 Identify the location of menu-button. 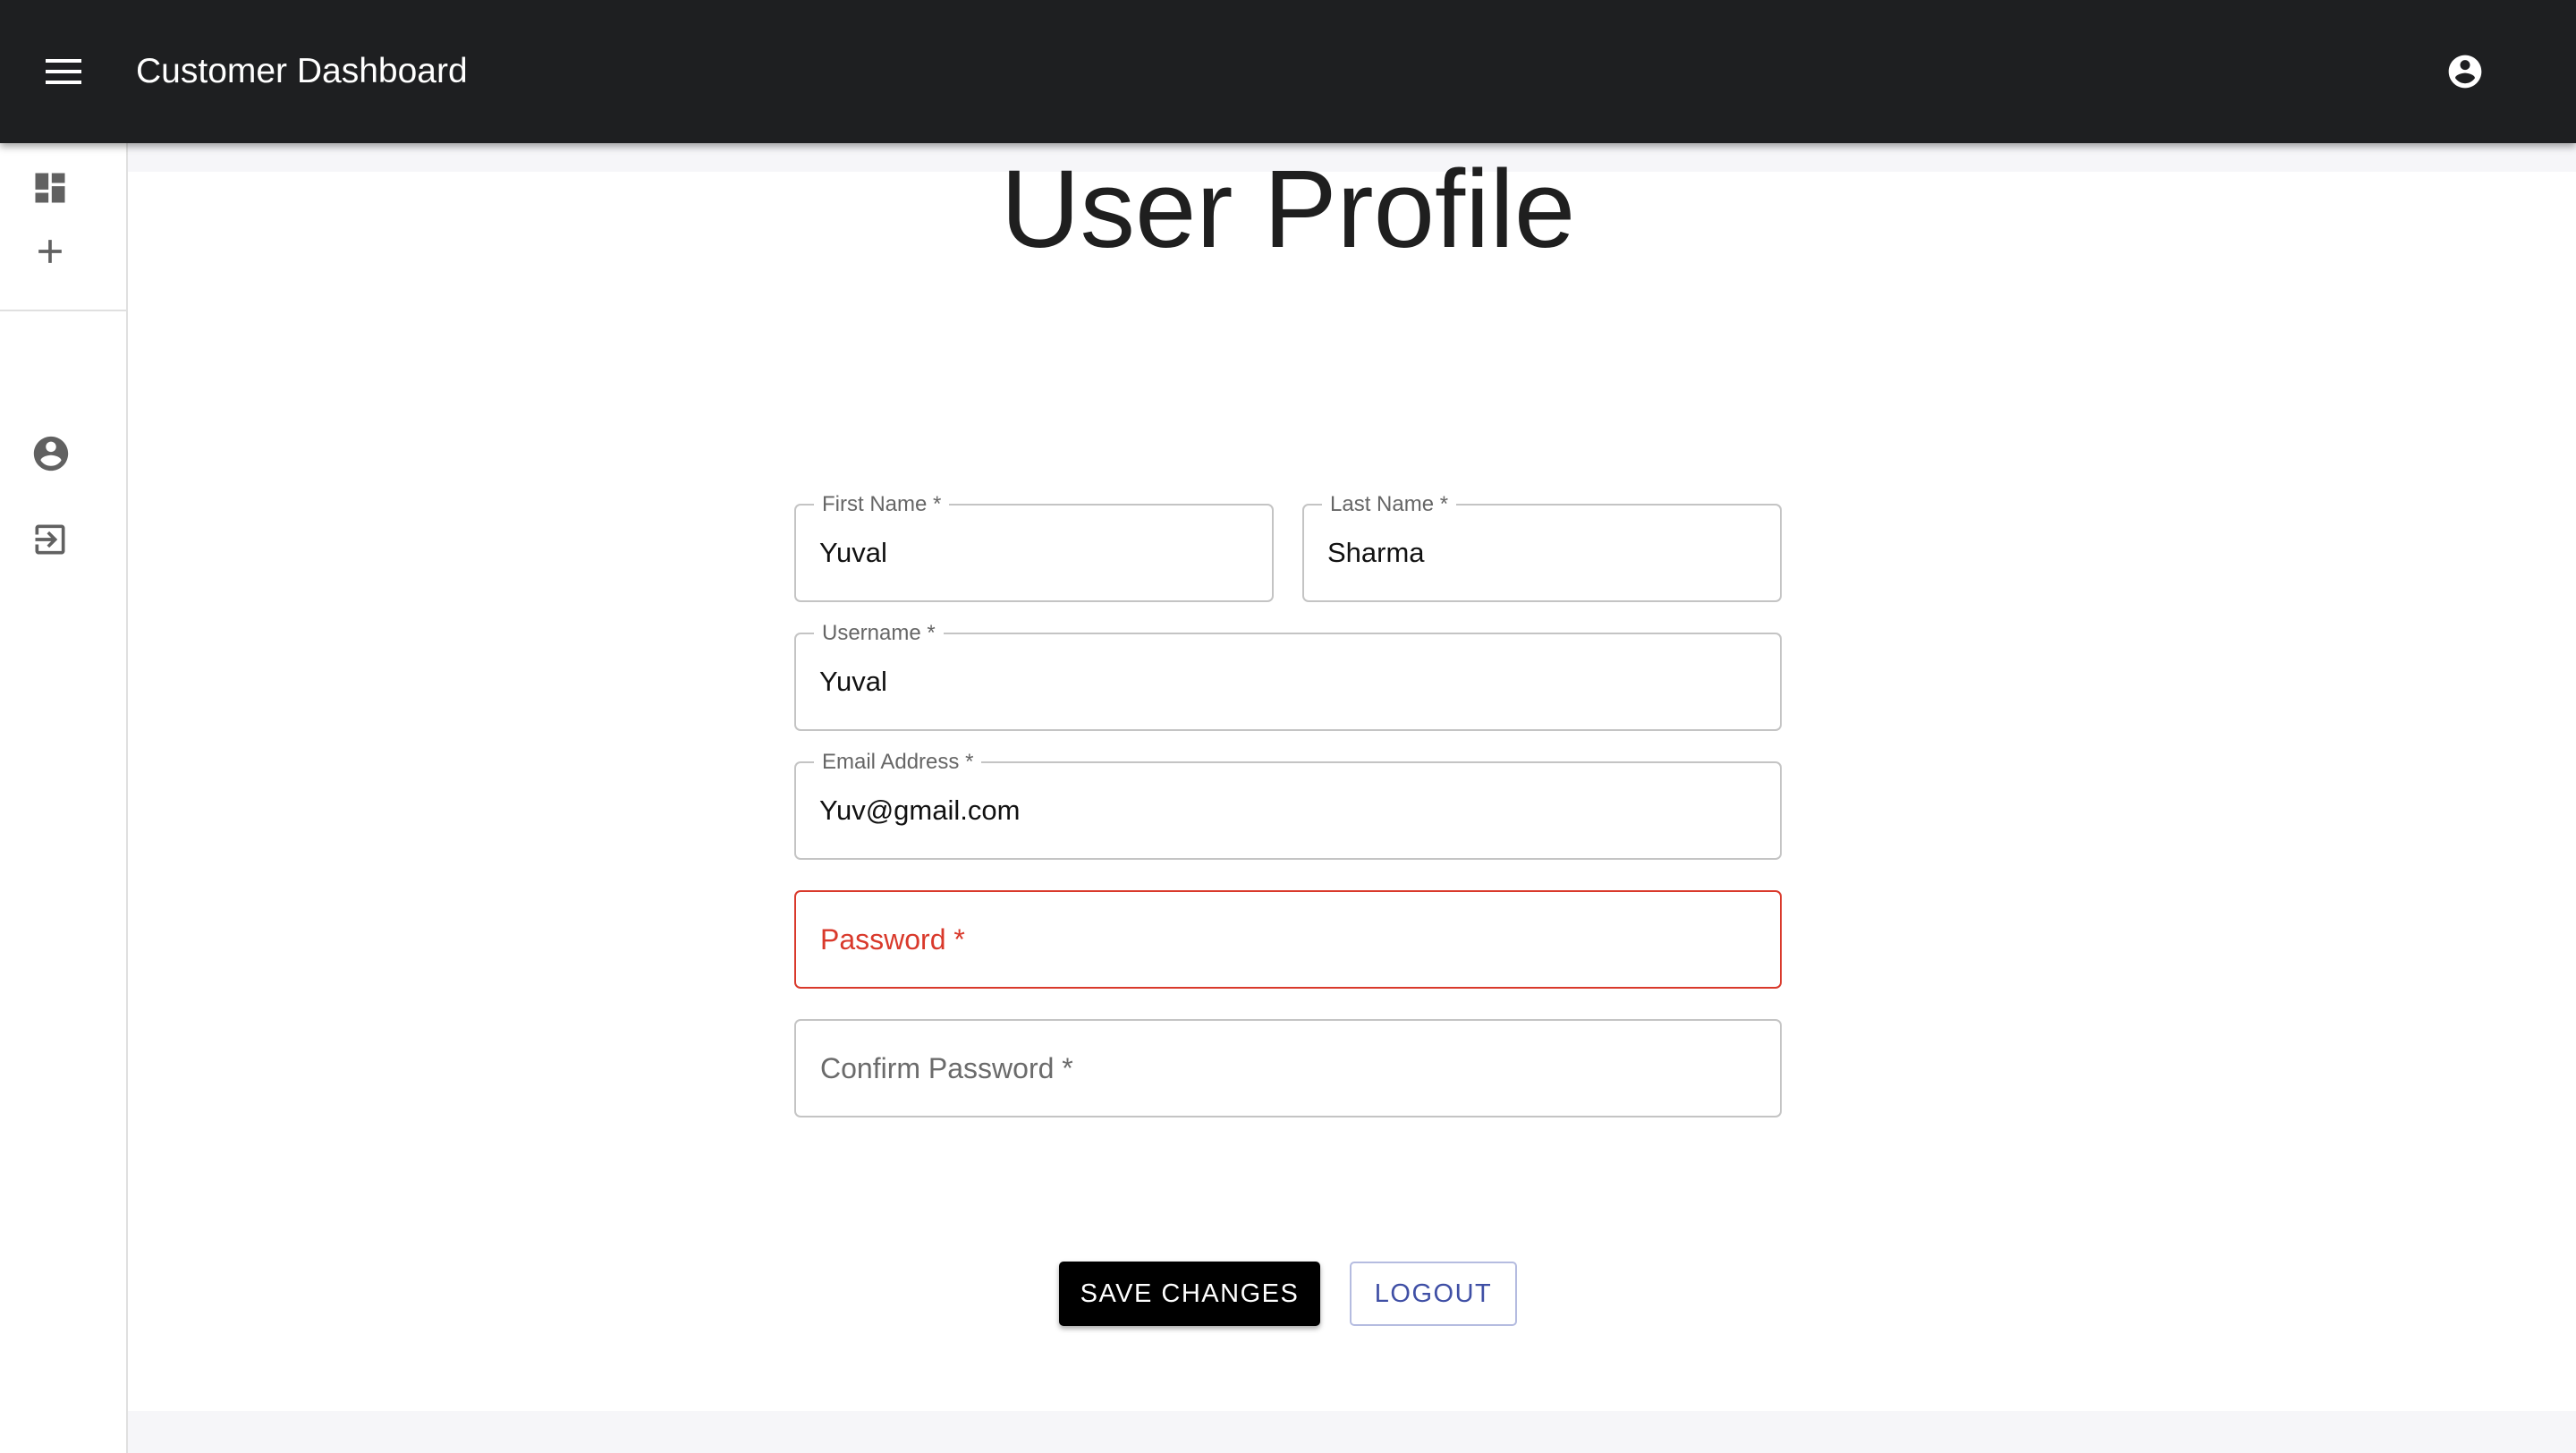
(63, 72).